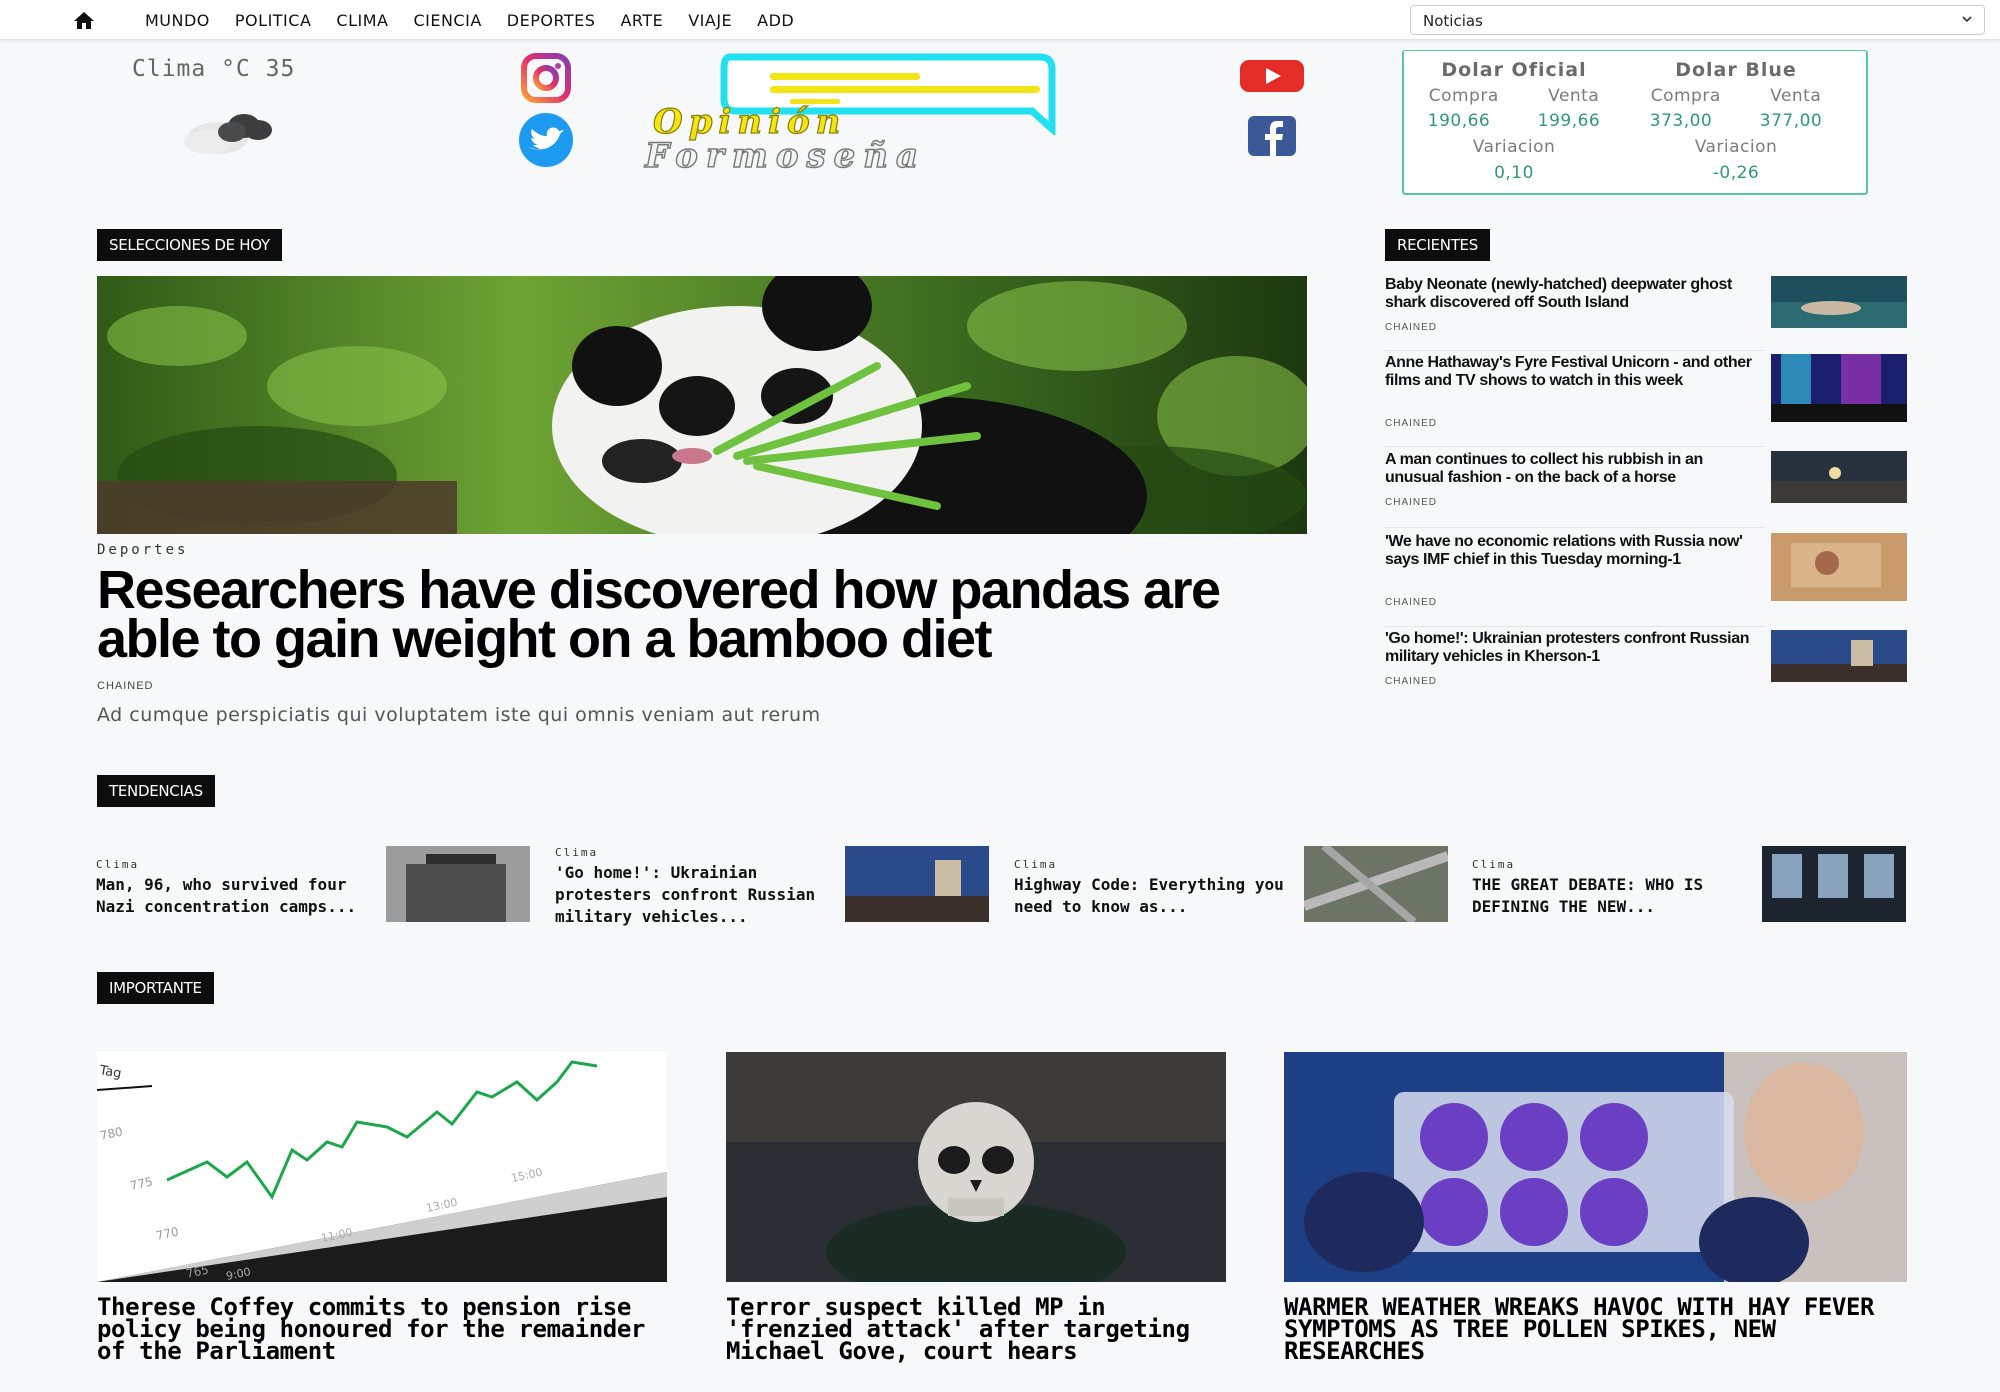 The image size is (2000, 1392). I want to click on important-image-skull, so click(976, 1167).